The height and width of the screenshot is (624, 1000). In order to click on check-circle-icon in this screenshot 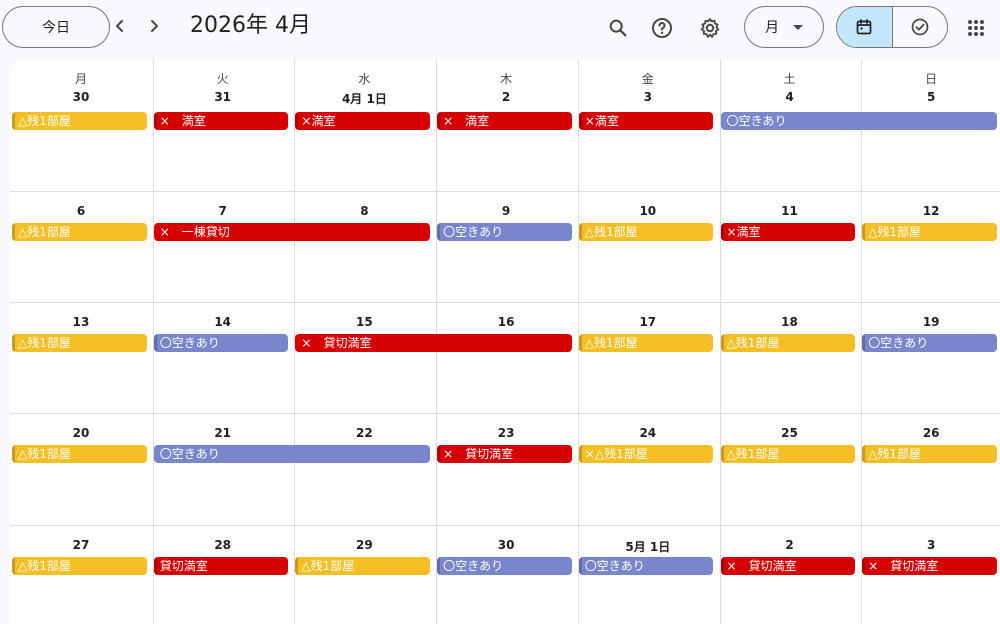, I will do `click(920, 27)`.